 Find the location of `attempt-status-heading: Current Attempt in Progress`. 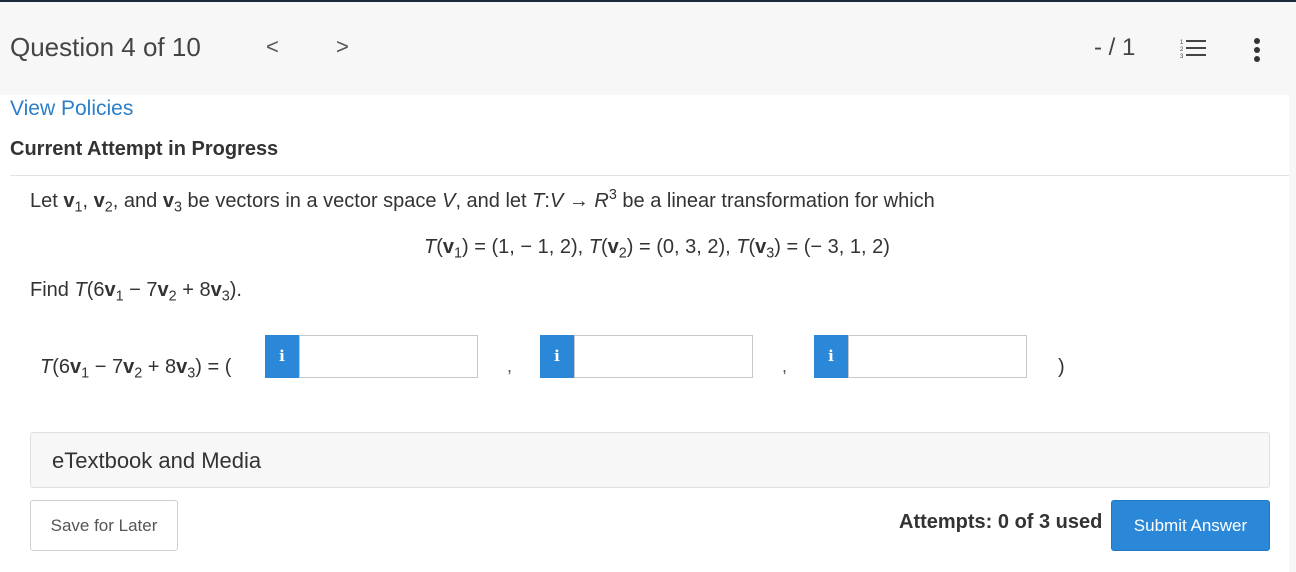

attempt-status-heading: Current Attempt in Progress is located at coordinates (144, 149).